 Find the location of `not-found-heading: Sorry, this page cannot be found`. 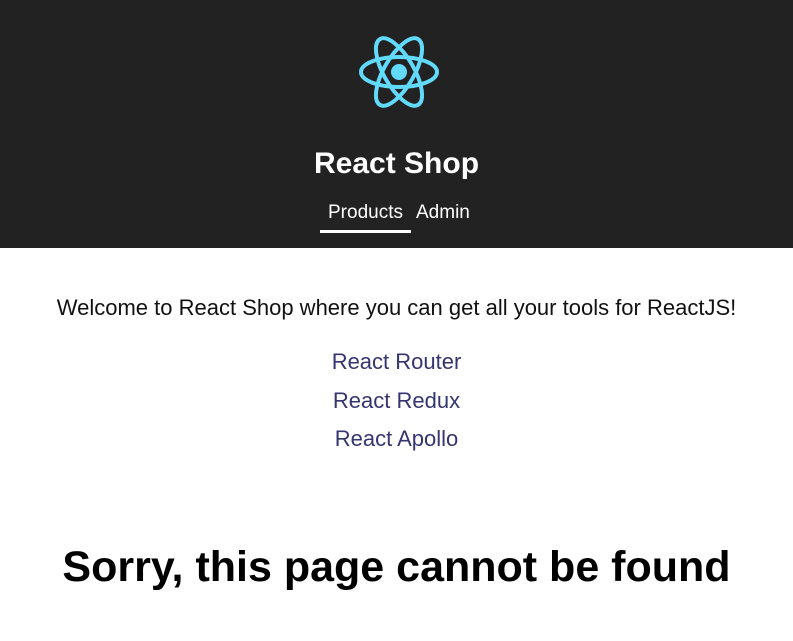

not-found-heading: Sorry, this page cannot be found is located at coordinates (396, 567).